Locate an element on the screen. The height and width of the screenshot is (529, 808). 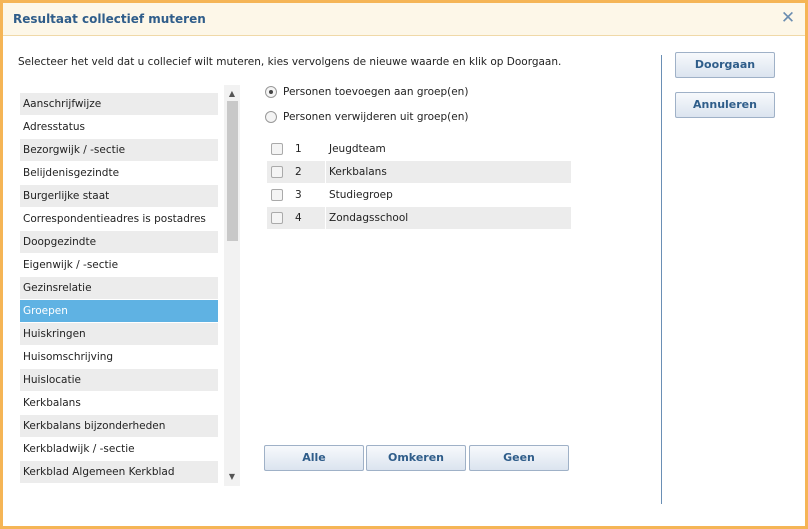
radio-remove is located at coordinates (271, 117).